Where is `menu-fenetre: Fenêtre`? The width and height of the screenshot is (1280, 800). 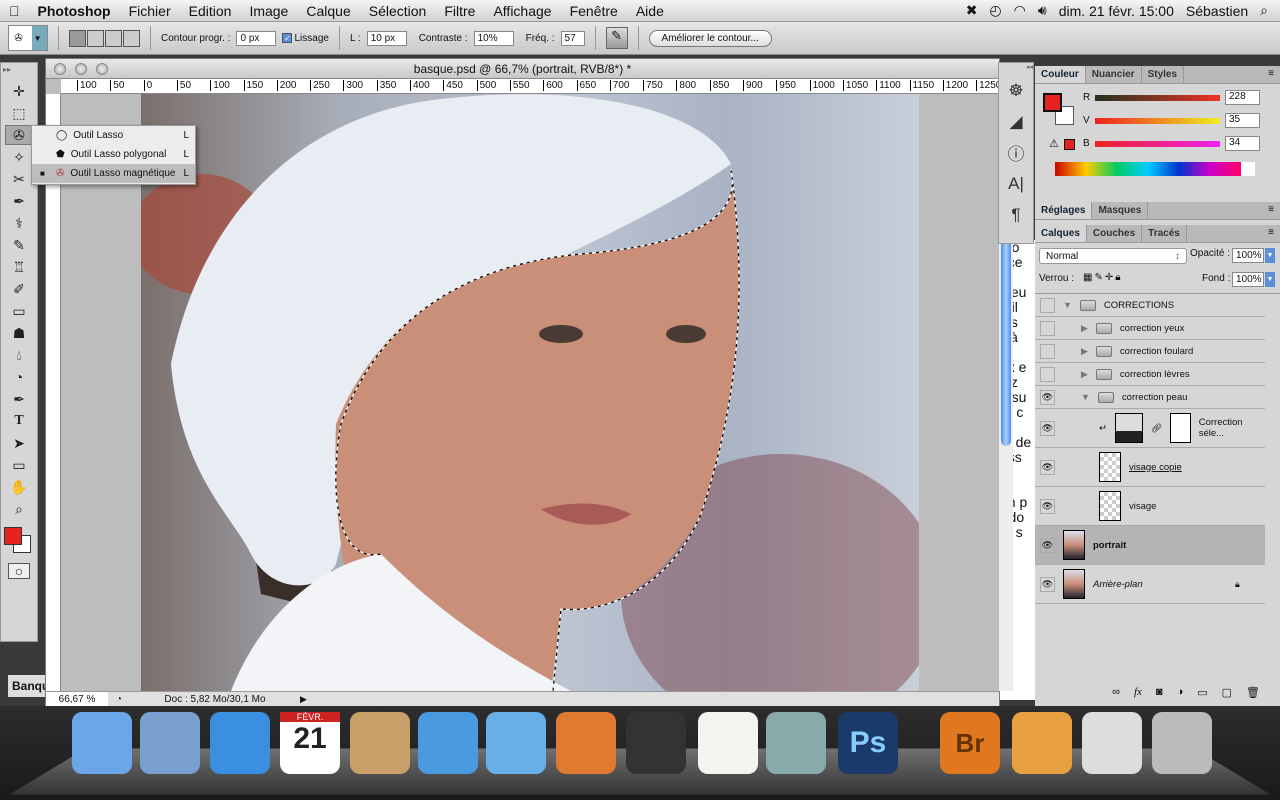 menu-fenetre: Fenêtre is located at coordinates (594, 11).